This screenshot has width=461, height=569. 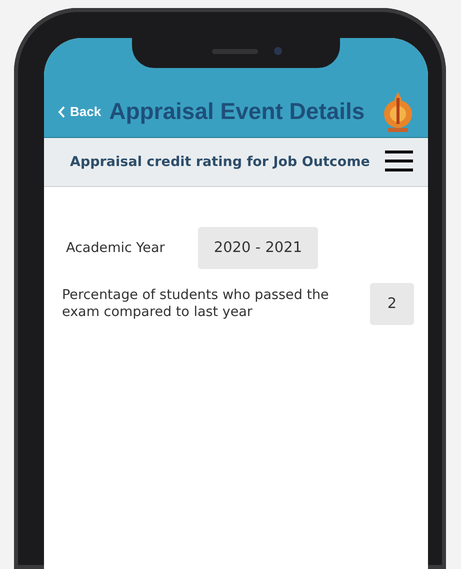 What do you see at coordinates (399, 160) in the screenshot?
I see `menu-icon` at bounding box center [399, 160].